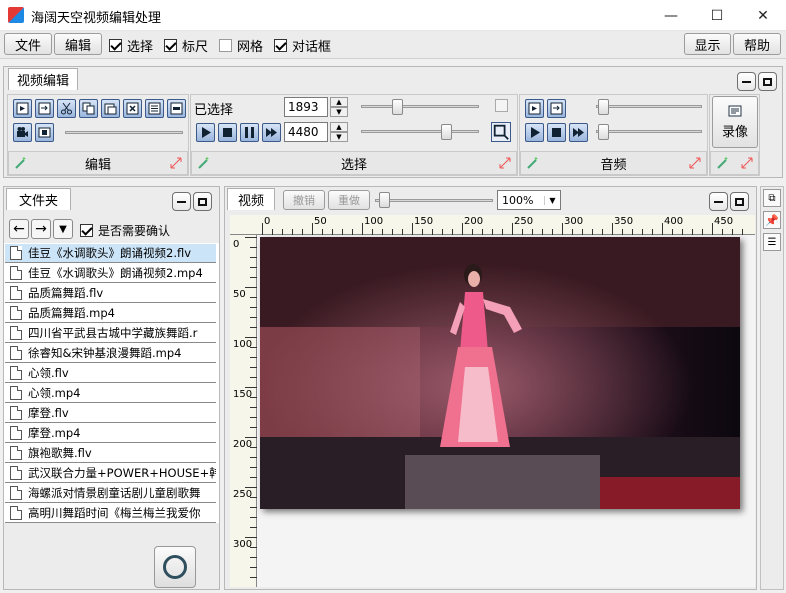  I want to click on dialog-checkbox: 对话框, so click(302, 45).